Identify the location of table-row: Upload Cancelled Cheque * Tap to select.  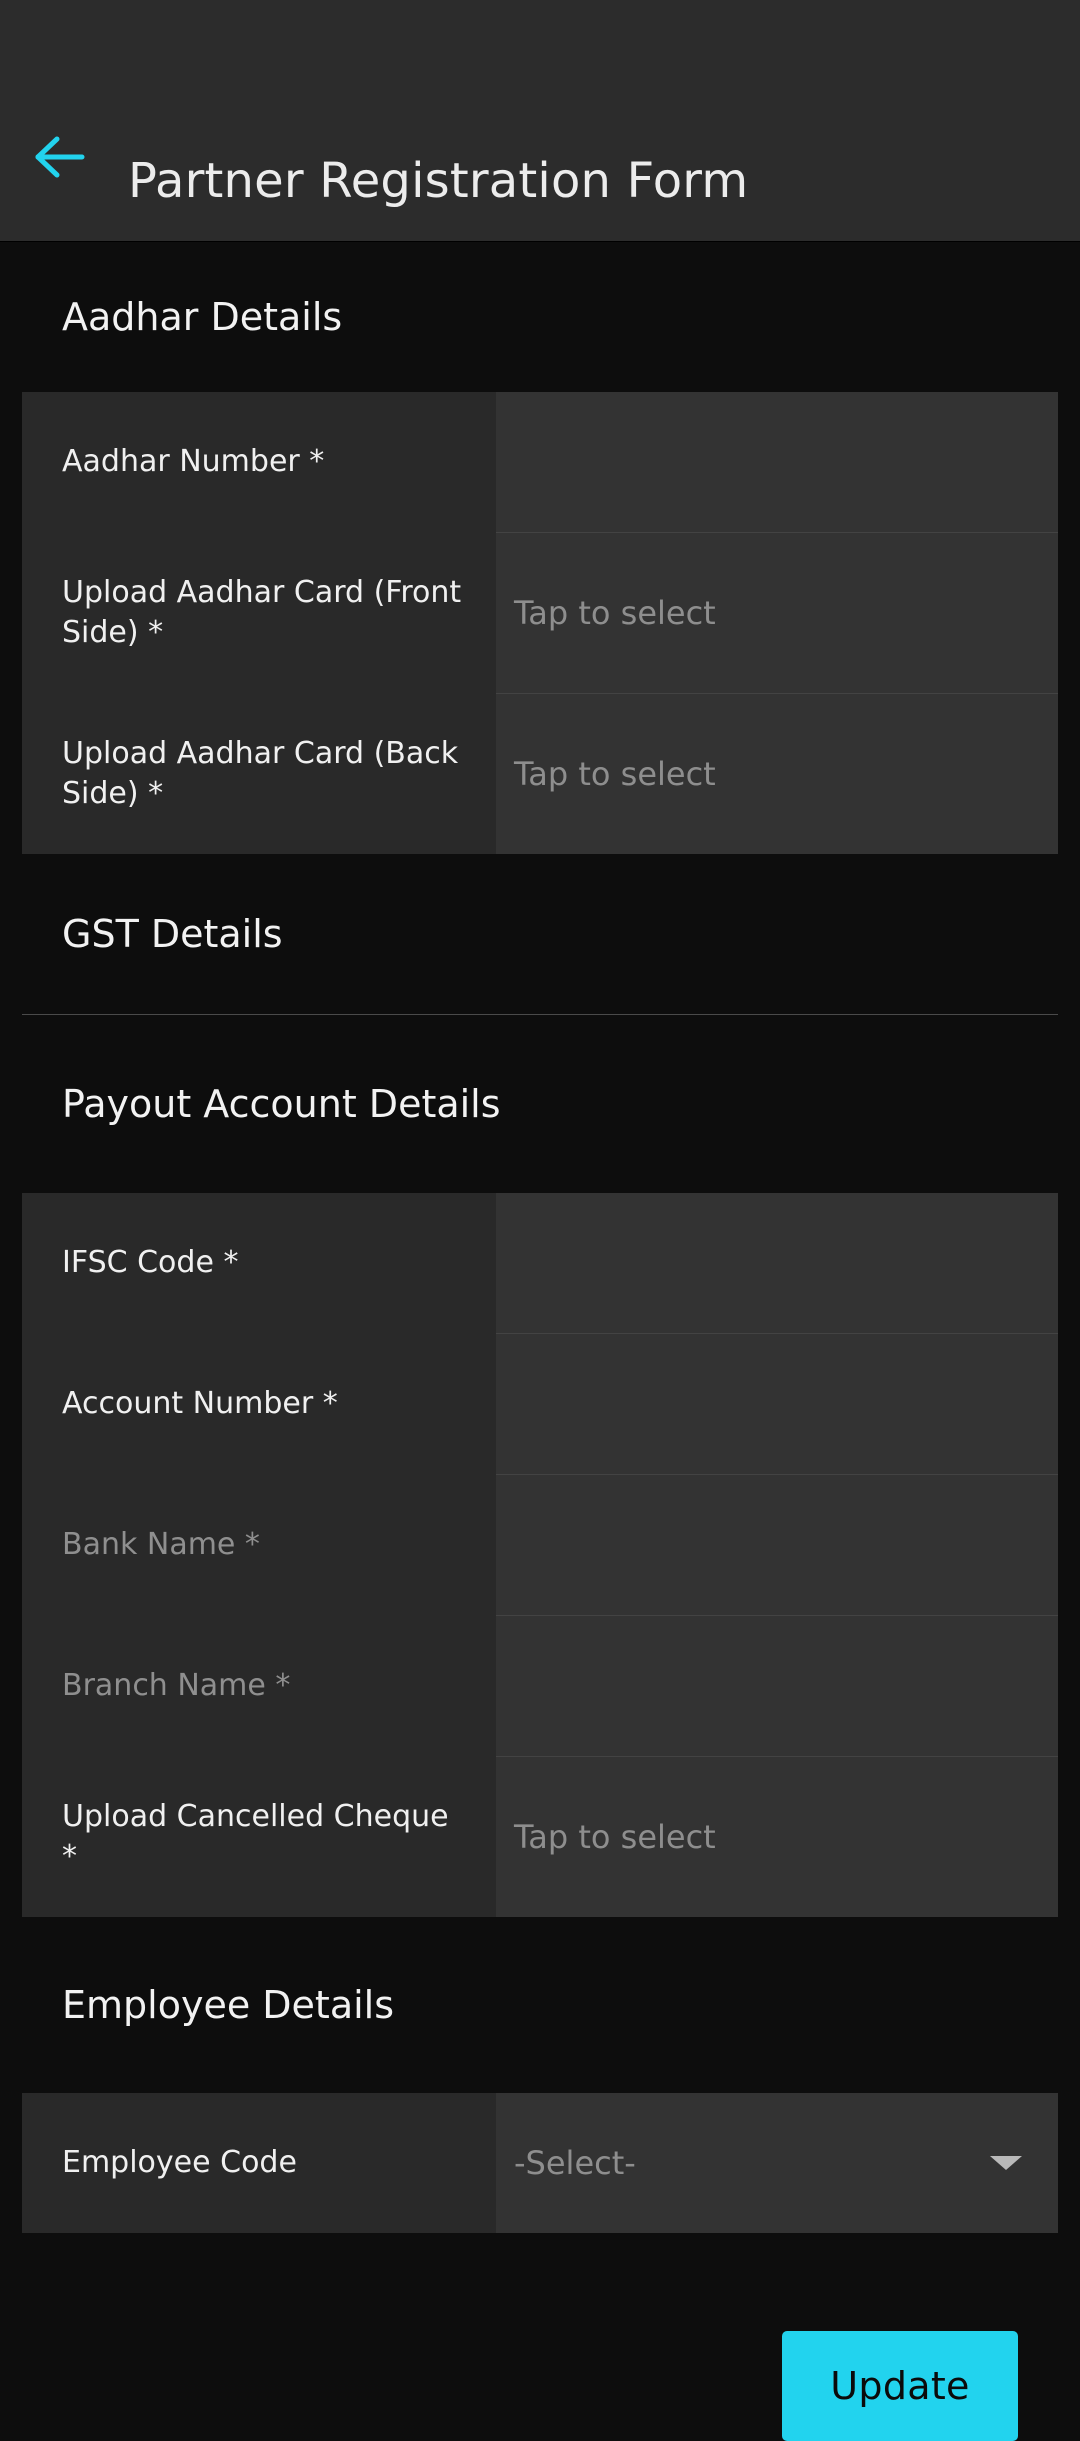
(540, 1836).